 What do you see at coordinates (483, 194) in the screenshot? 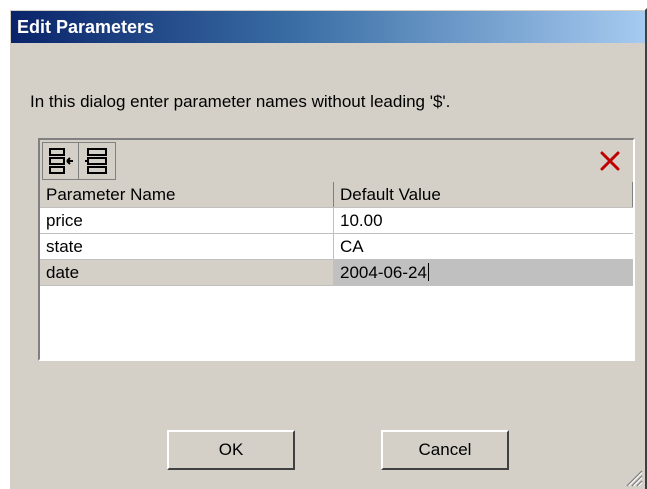
I see `column-header-default-value: Default Value` at bounding box center [483, 194].